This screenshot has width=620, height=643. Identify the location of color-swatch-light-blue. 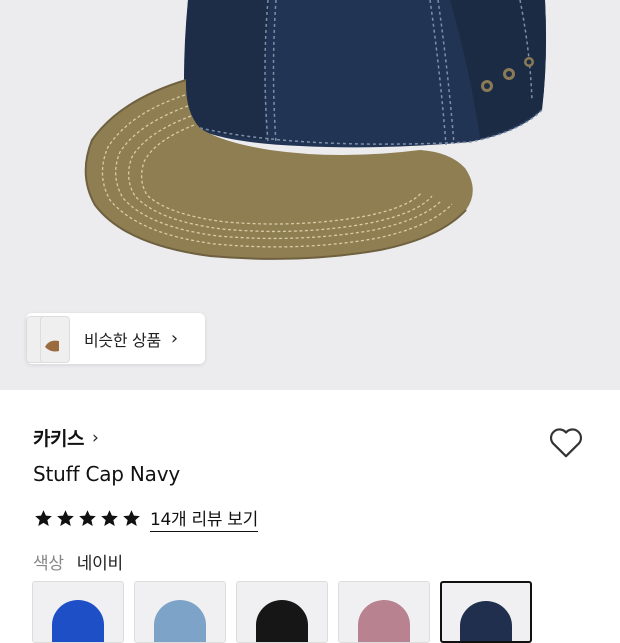
(180, 612).